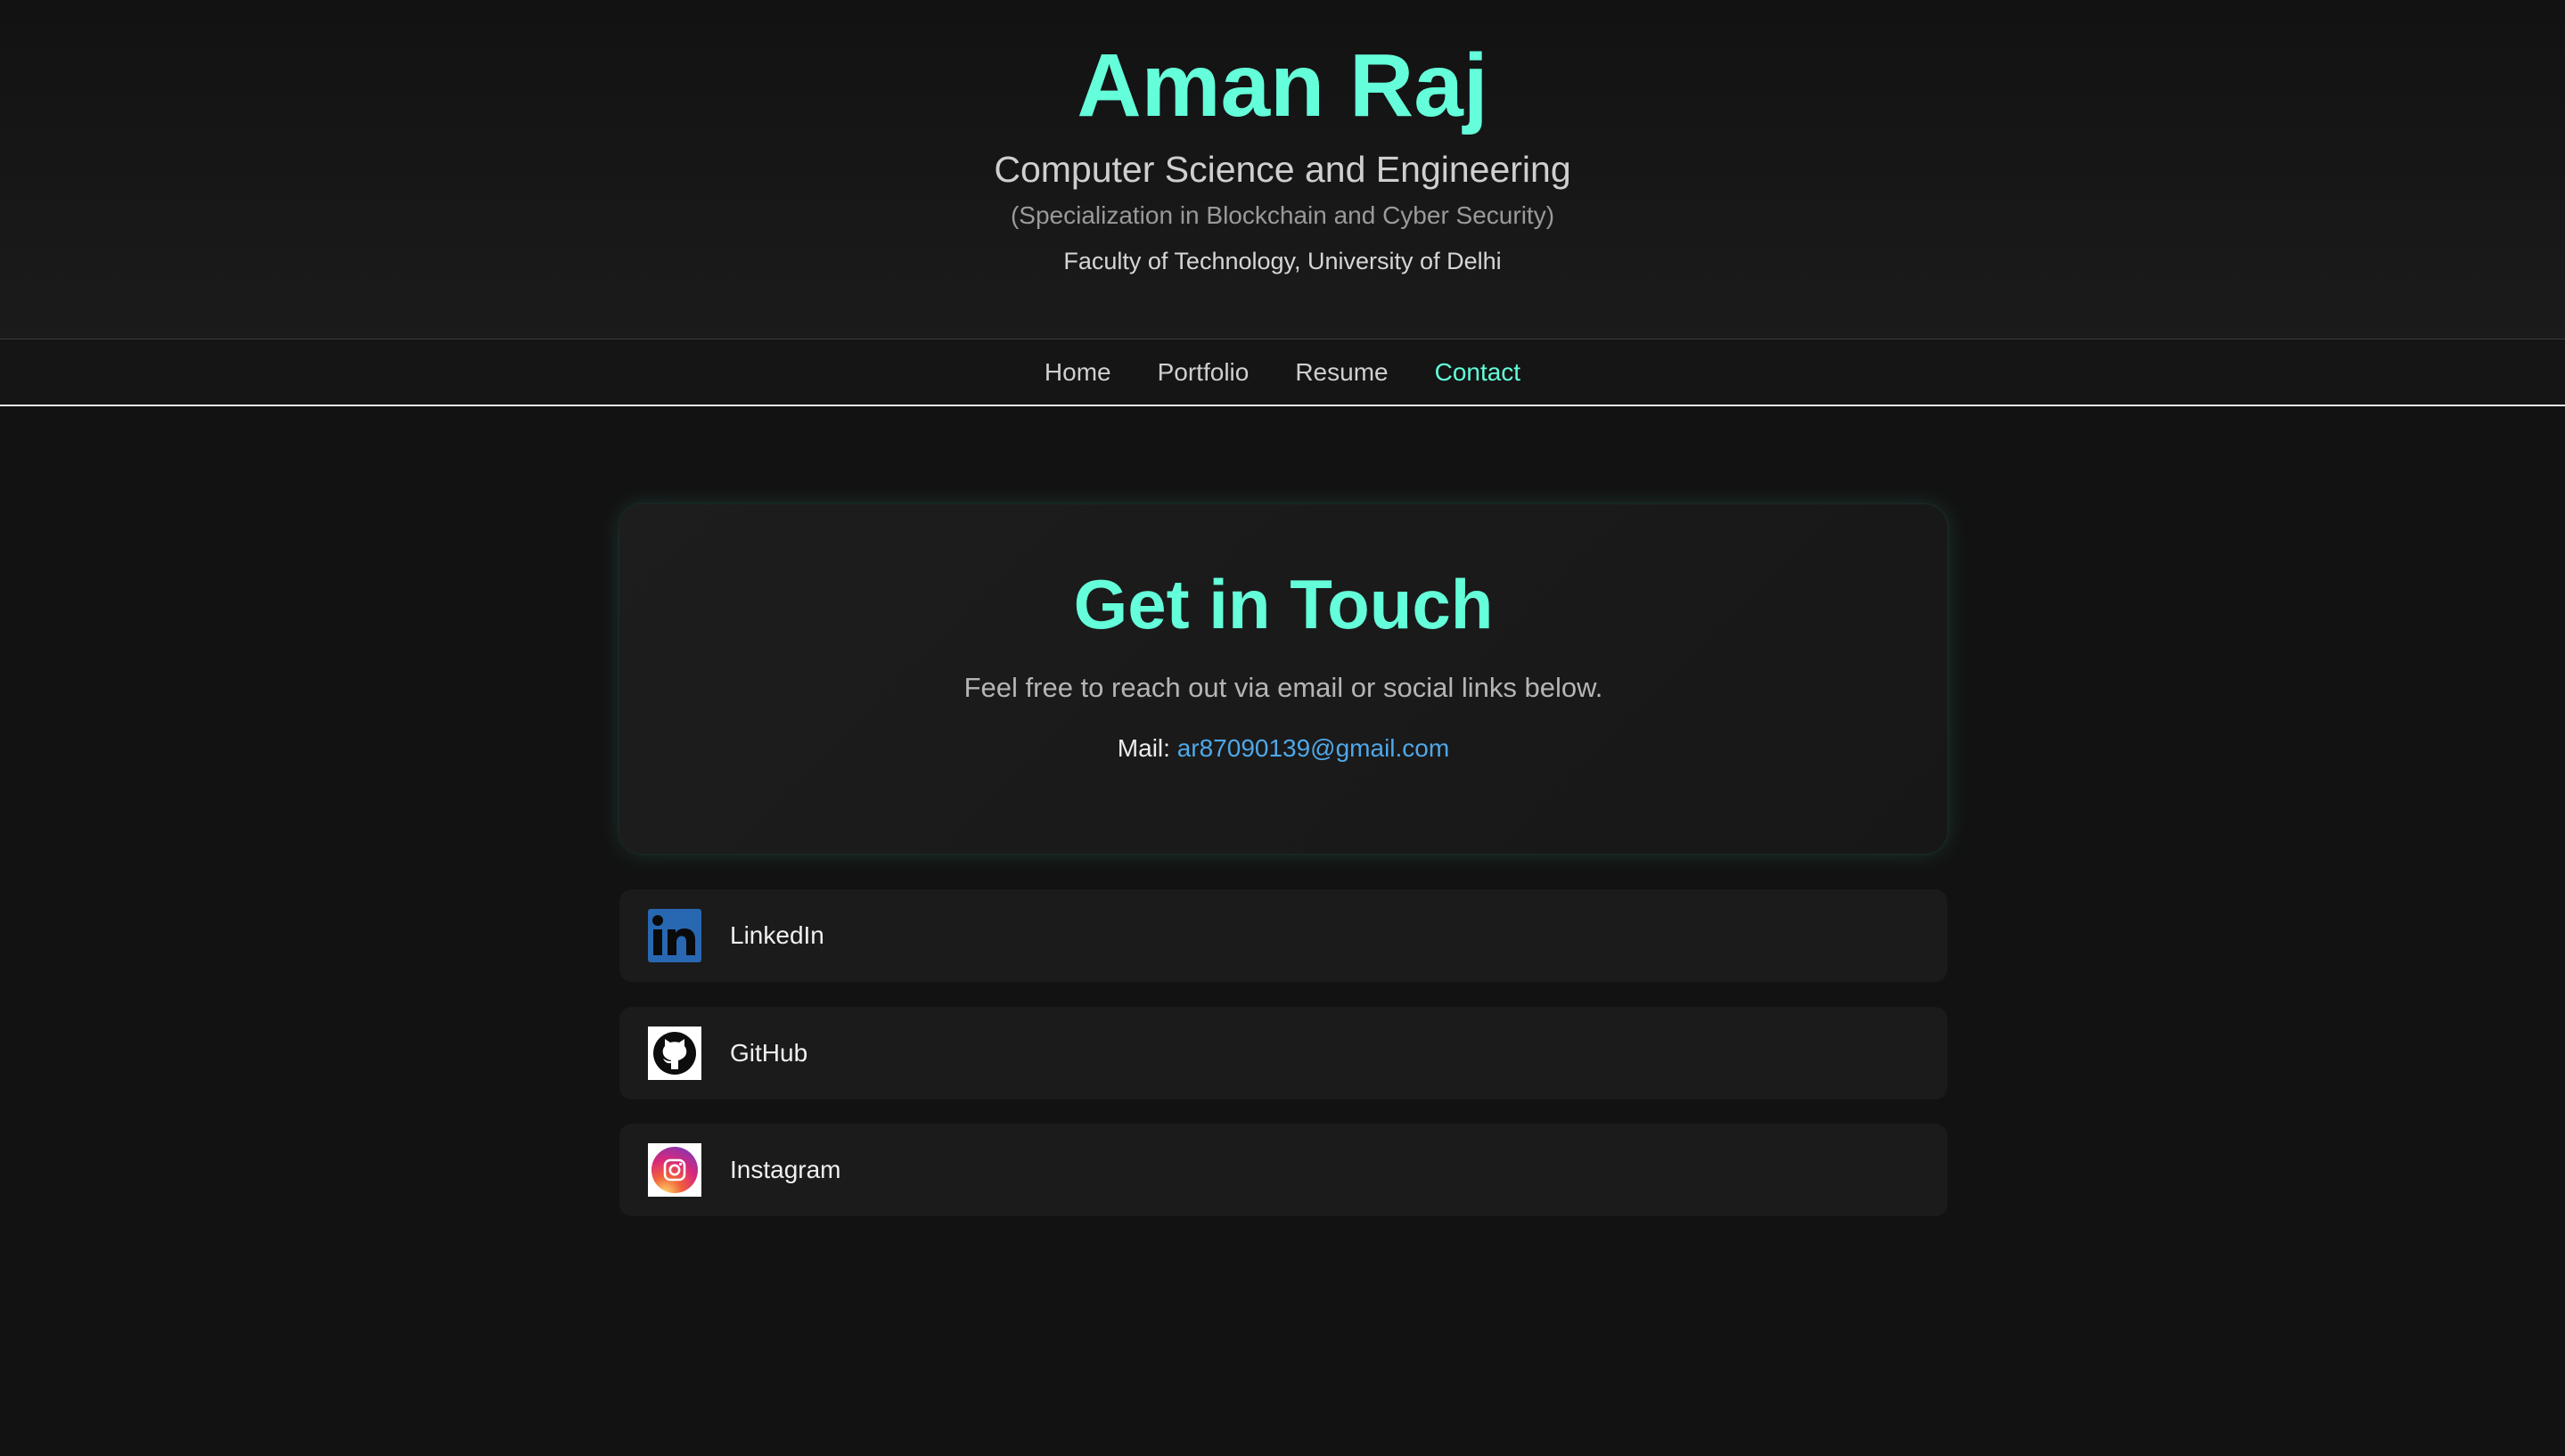  Describe the element at coordinates (674, 1170) in the screenshot. I see `instagram-icon` at that location.